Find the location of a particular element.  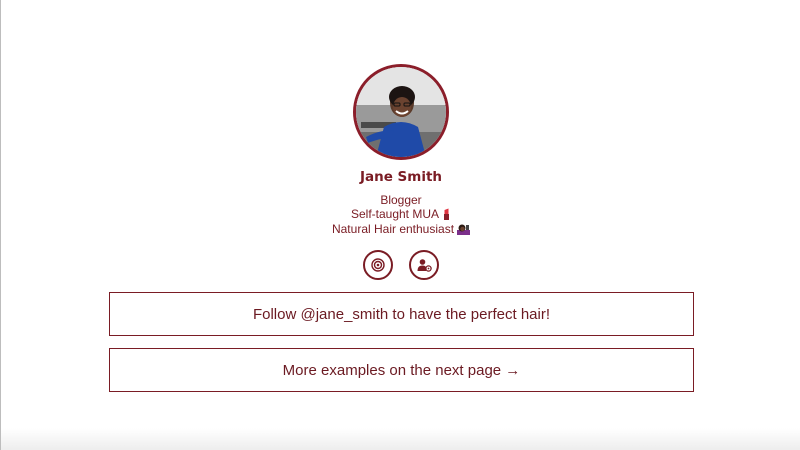

bio-line-text: Blogger is located at coordinates (401, 200).